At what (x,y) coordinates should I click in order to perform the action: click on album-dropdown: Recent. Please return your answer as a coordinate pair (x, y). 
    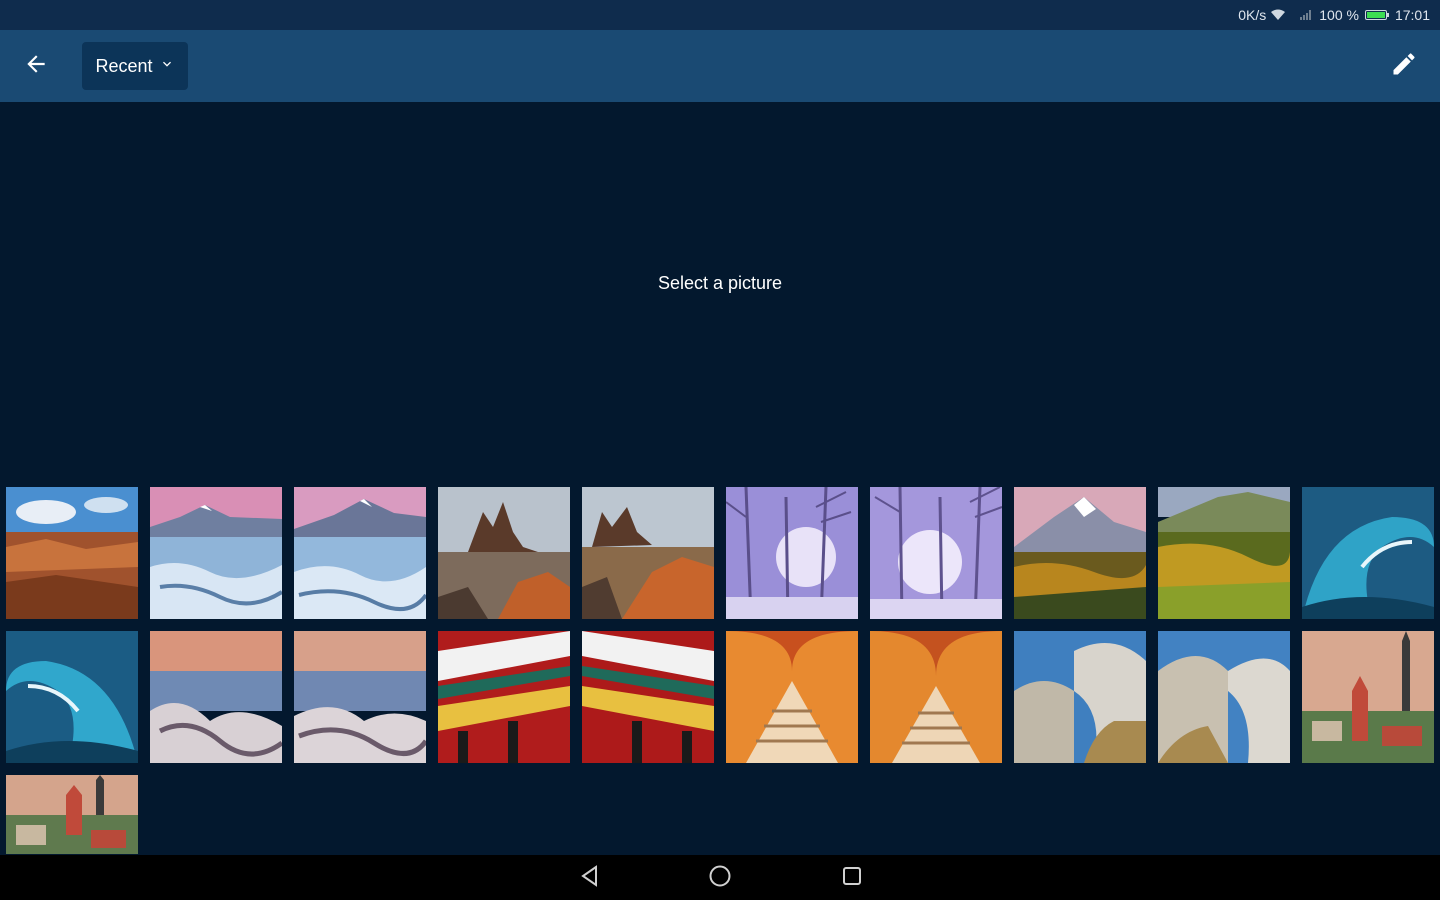
    Looking at the image, I should click on (135, 66).